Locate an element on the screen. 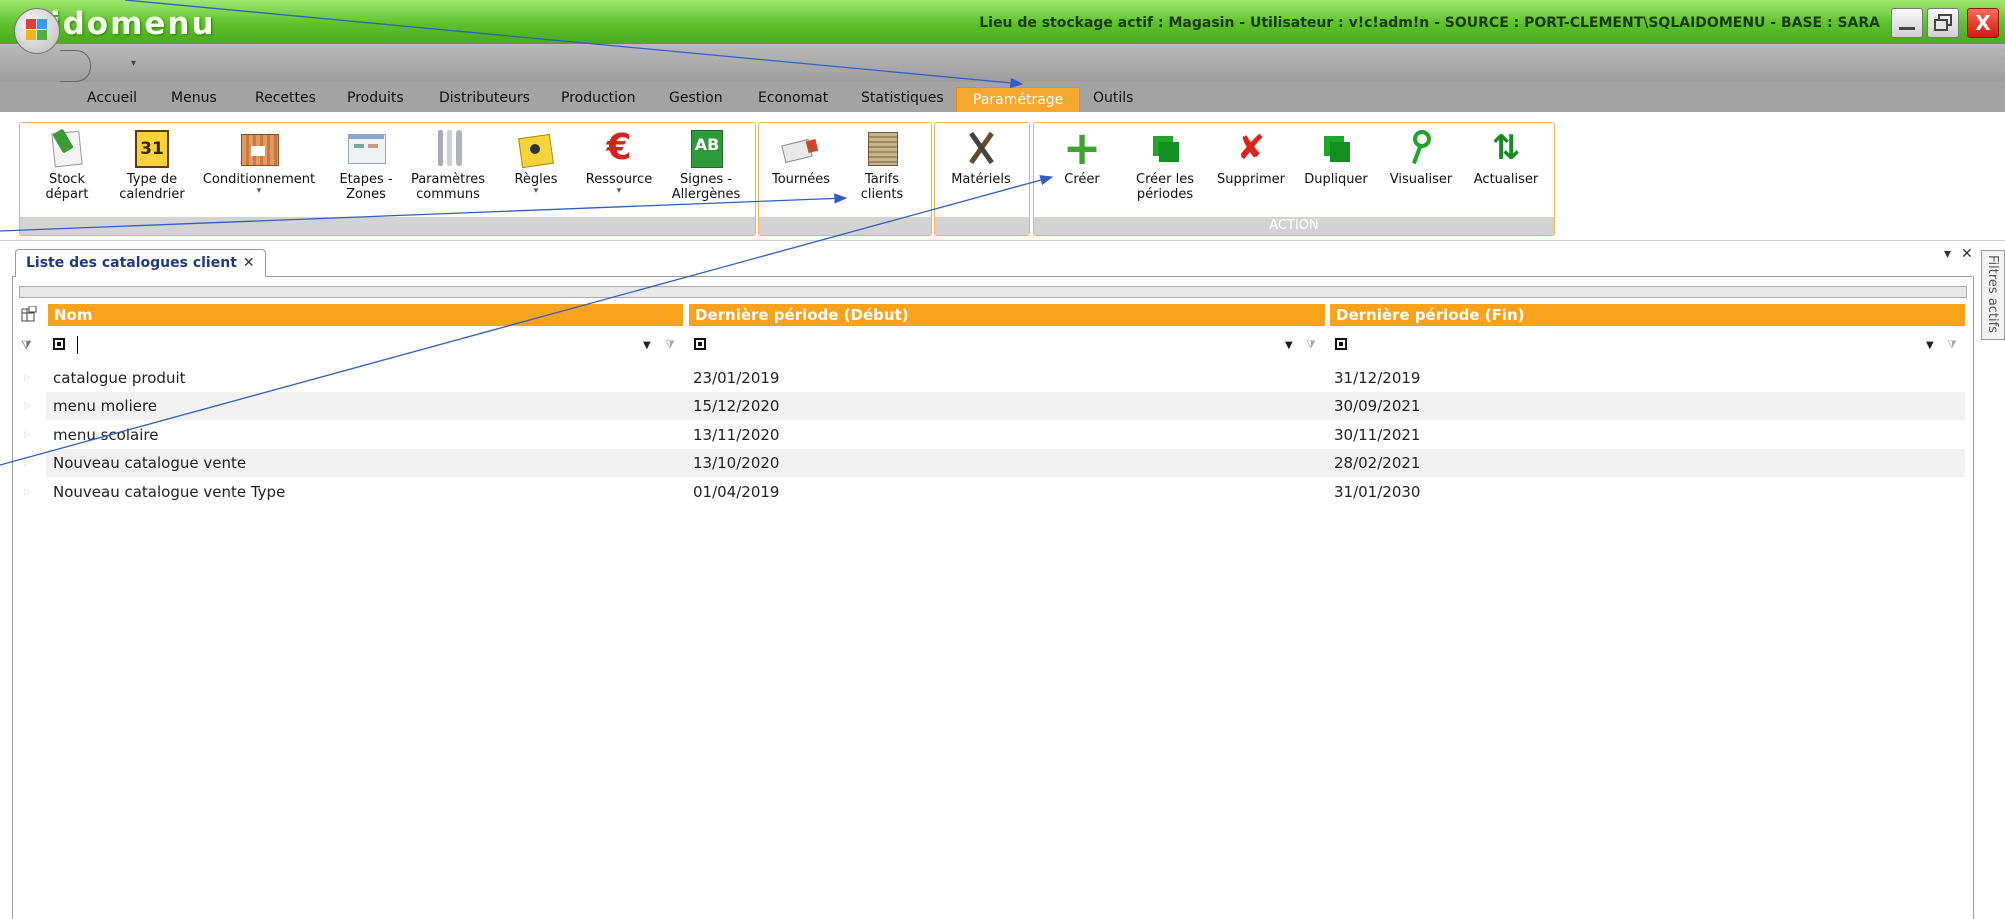 This screenshot has width=2005, height=919. app-orb-icon is located at coordinates (37, 30).